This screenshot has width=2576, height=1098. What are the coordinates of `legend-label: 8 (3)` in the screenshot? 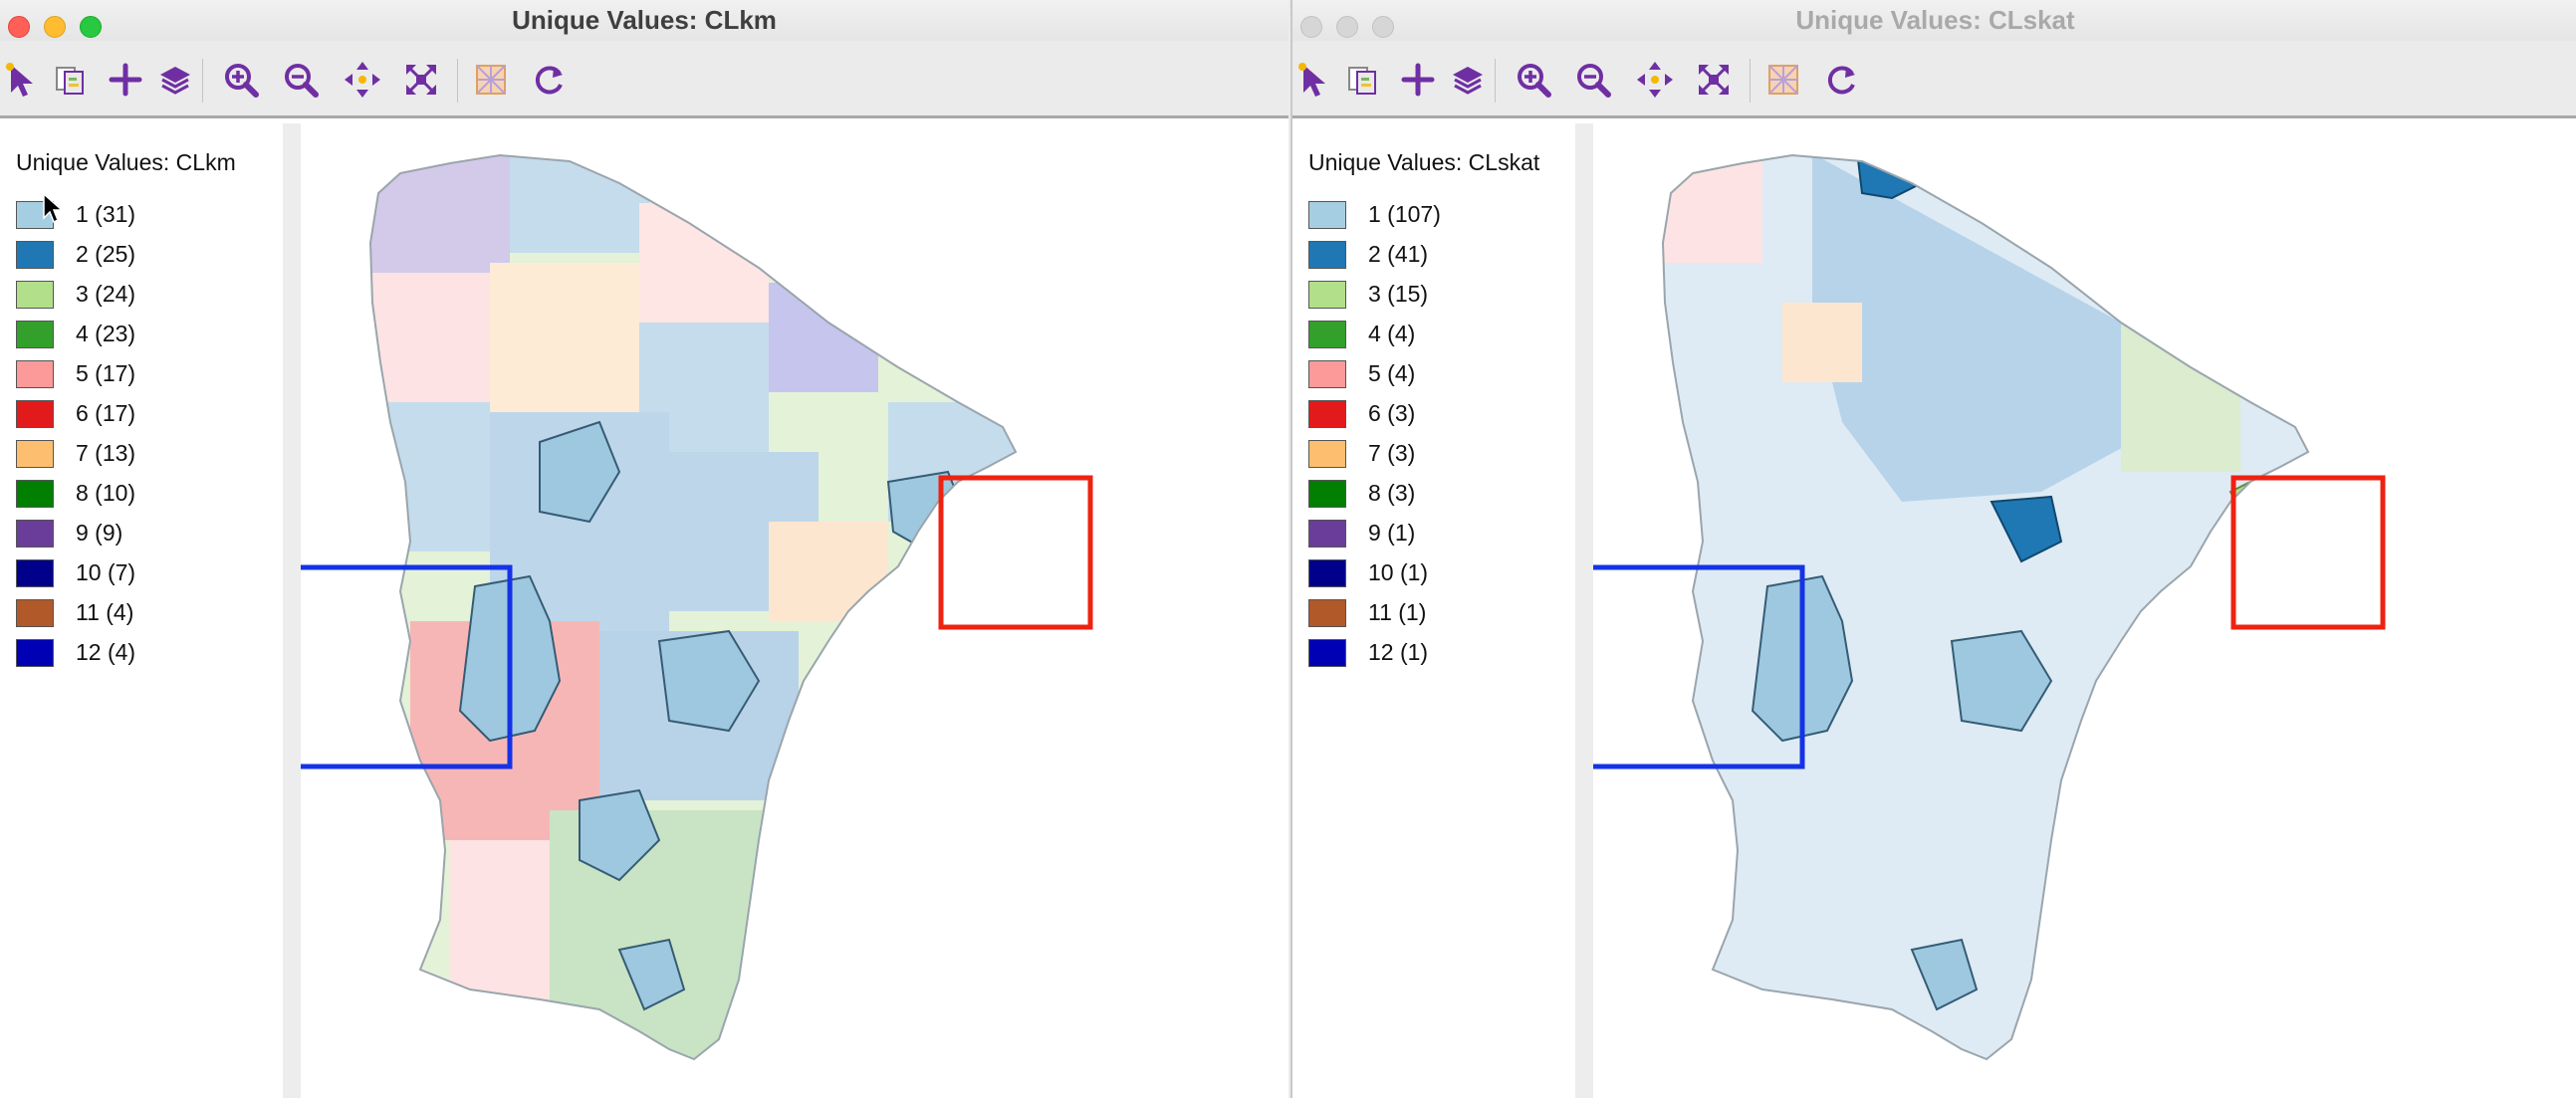 It's located at (1392, 493).